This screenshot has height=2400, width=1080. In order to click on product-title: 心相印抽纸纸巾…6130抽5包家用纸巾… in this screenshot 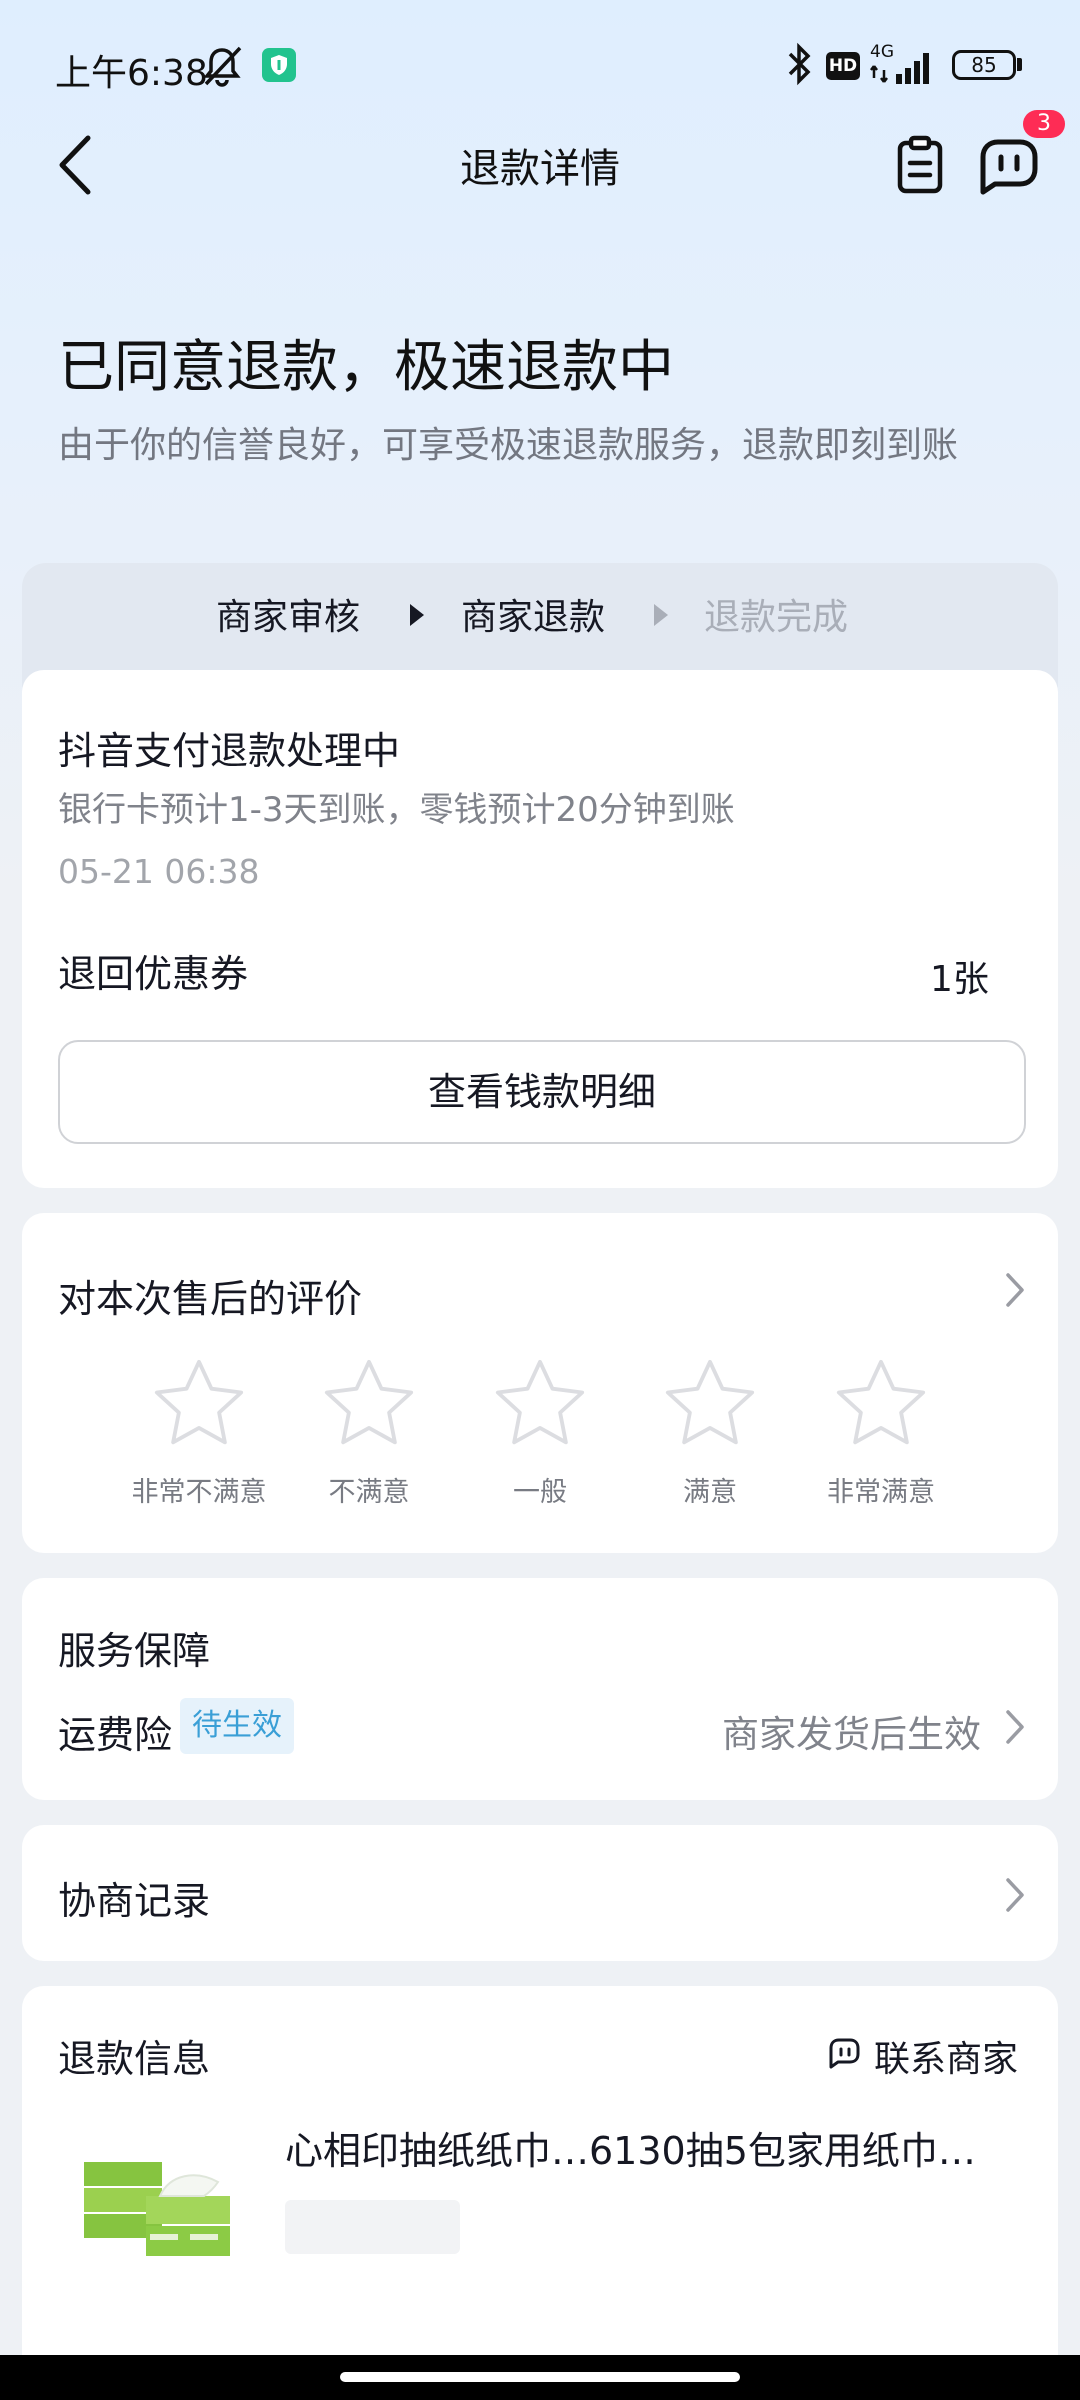, I will do `click(645, 2147)`.